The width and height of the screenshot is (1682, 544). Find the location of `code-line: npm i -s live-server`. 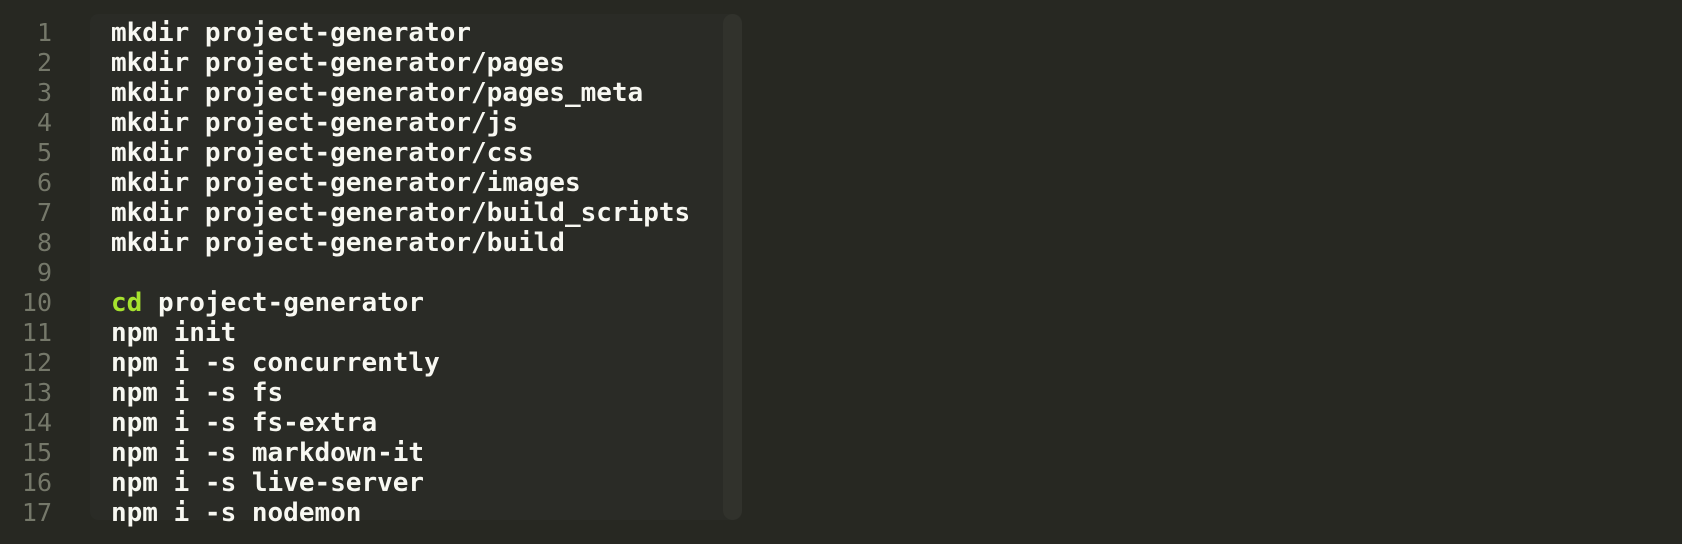

code-line: npm i -s live-server is located at coordinates (400, 483).